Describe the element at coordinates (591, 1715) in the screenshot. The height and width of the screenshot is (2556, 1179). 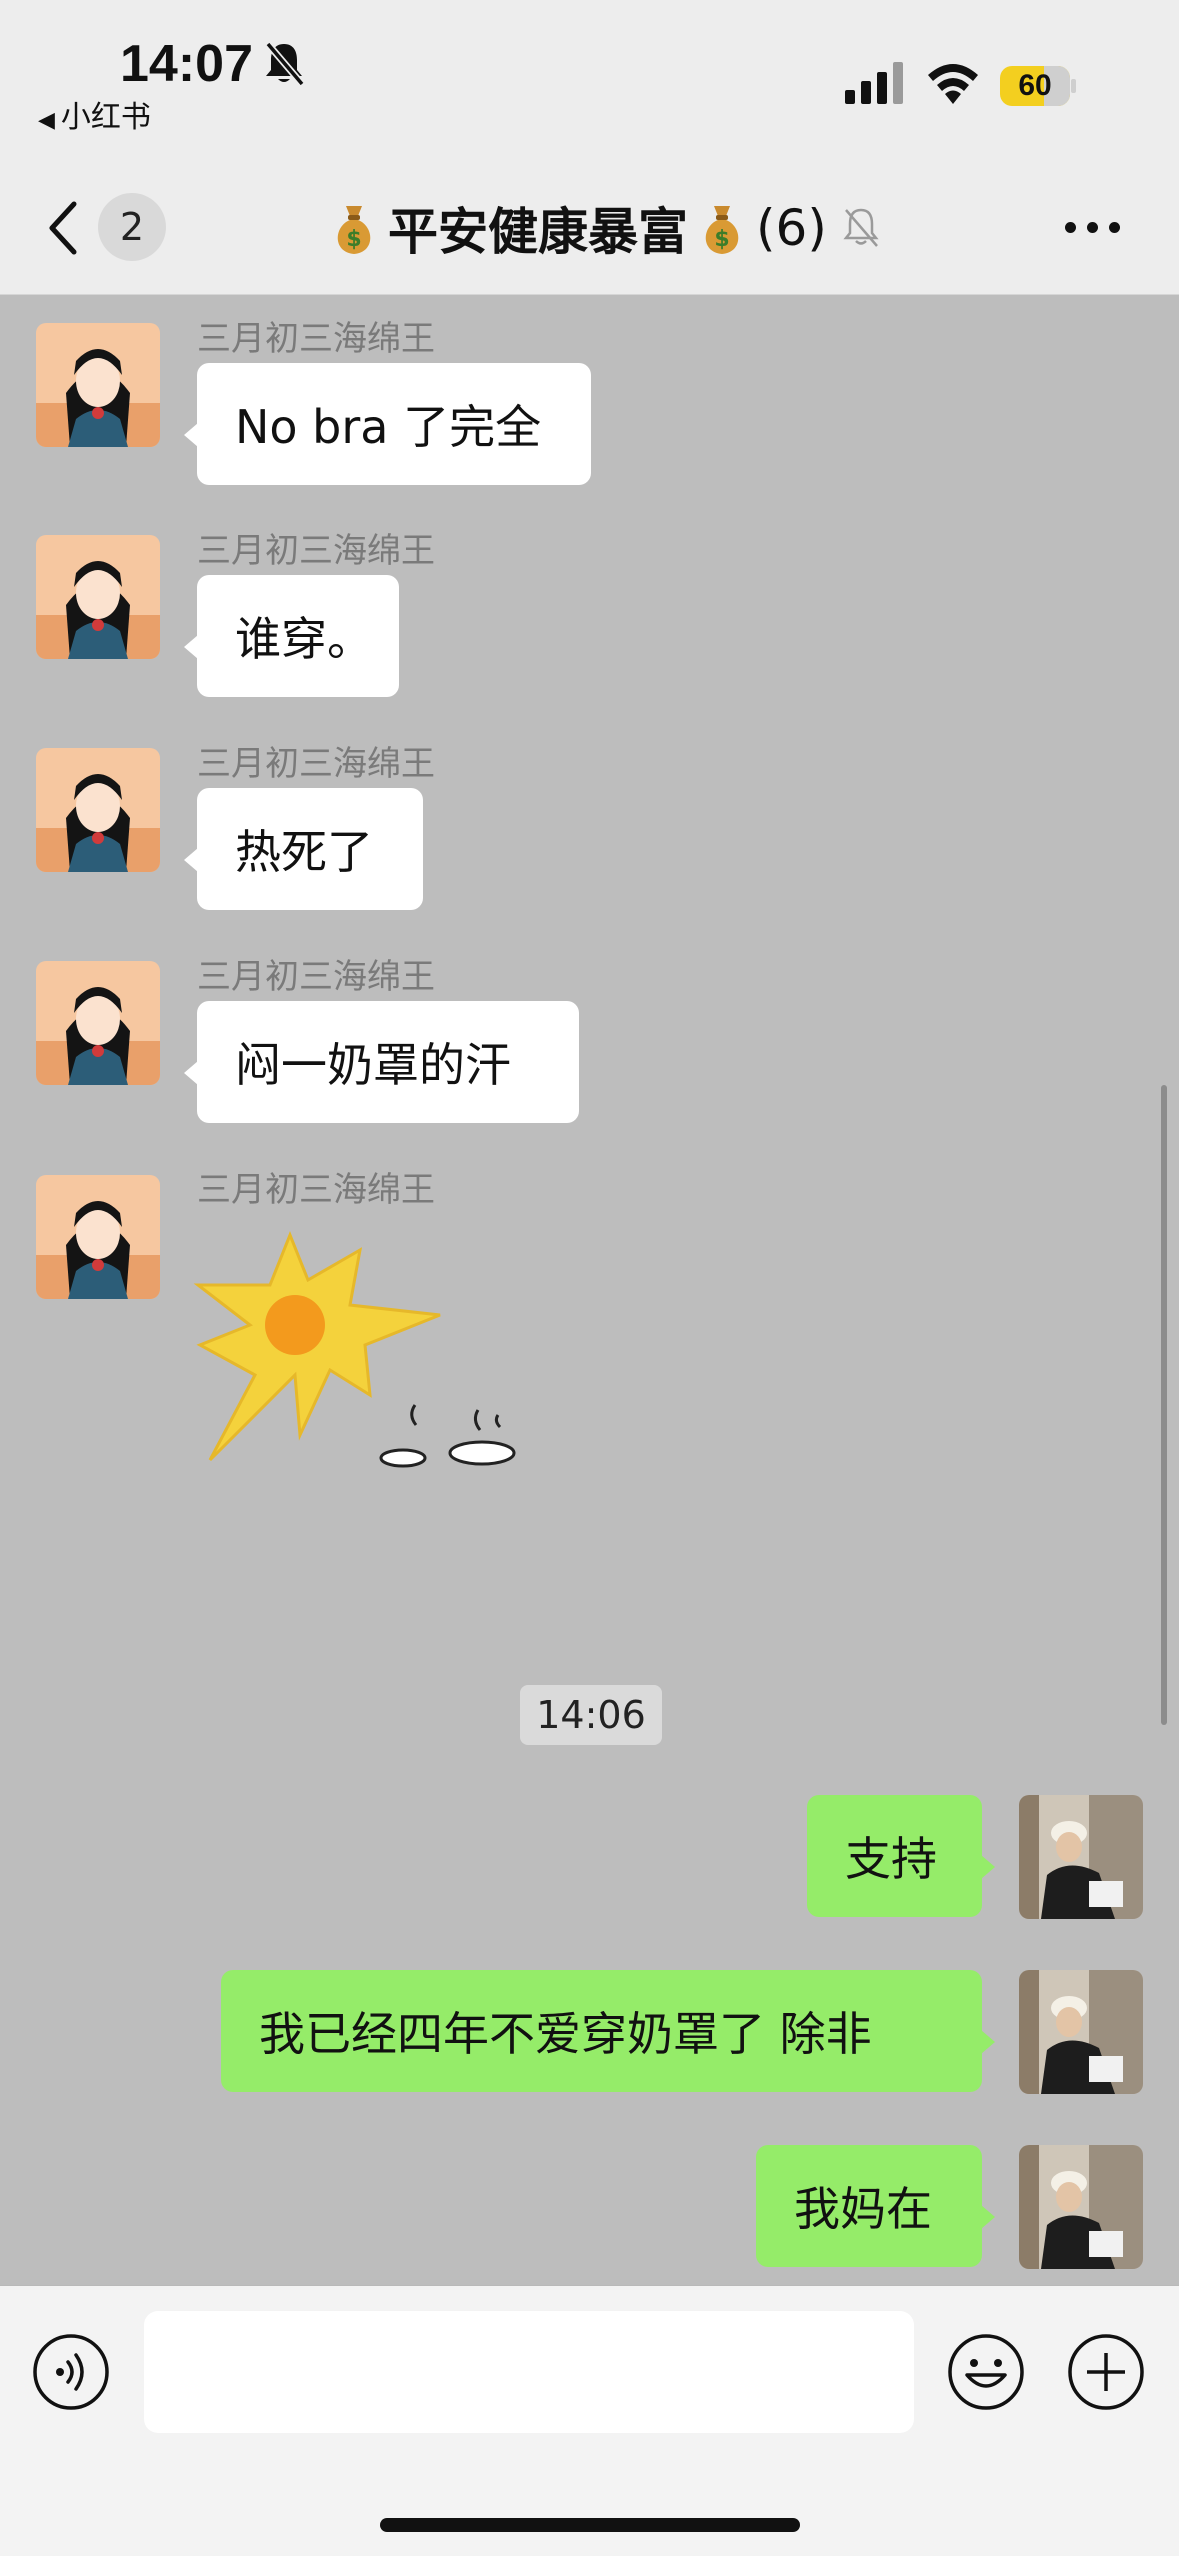
I see `message-timestamp: 14:06` at that location.